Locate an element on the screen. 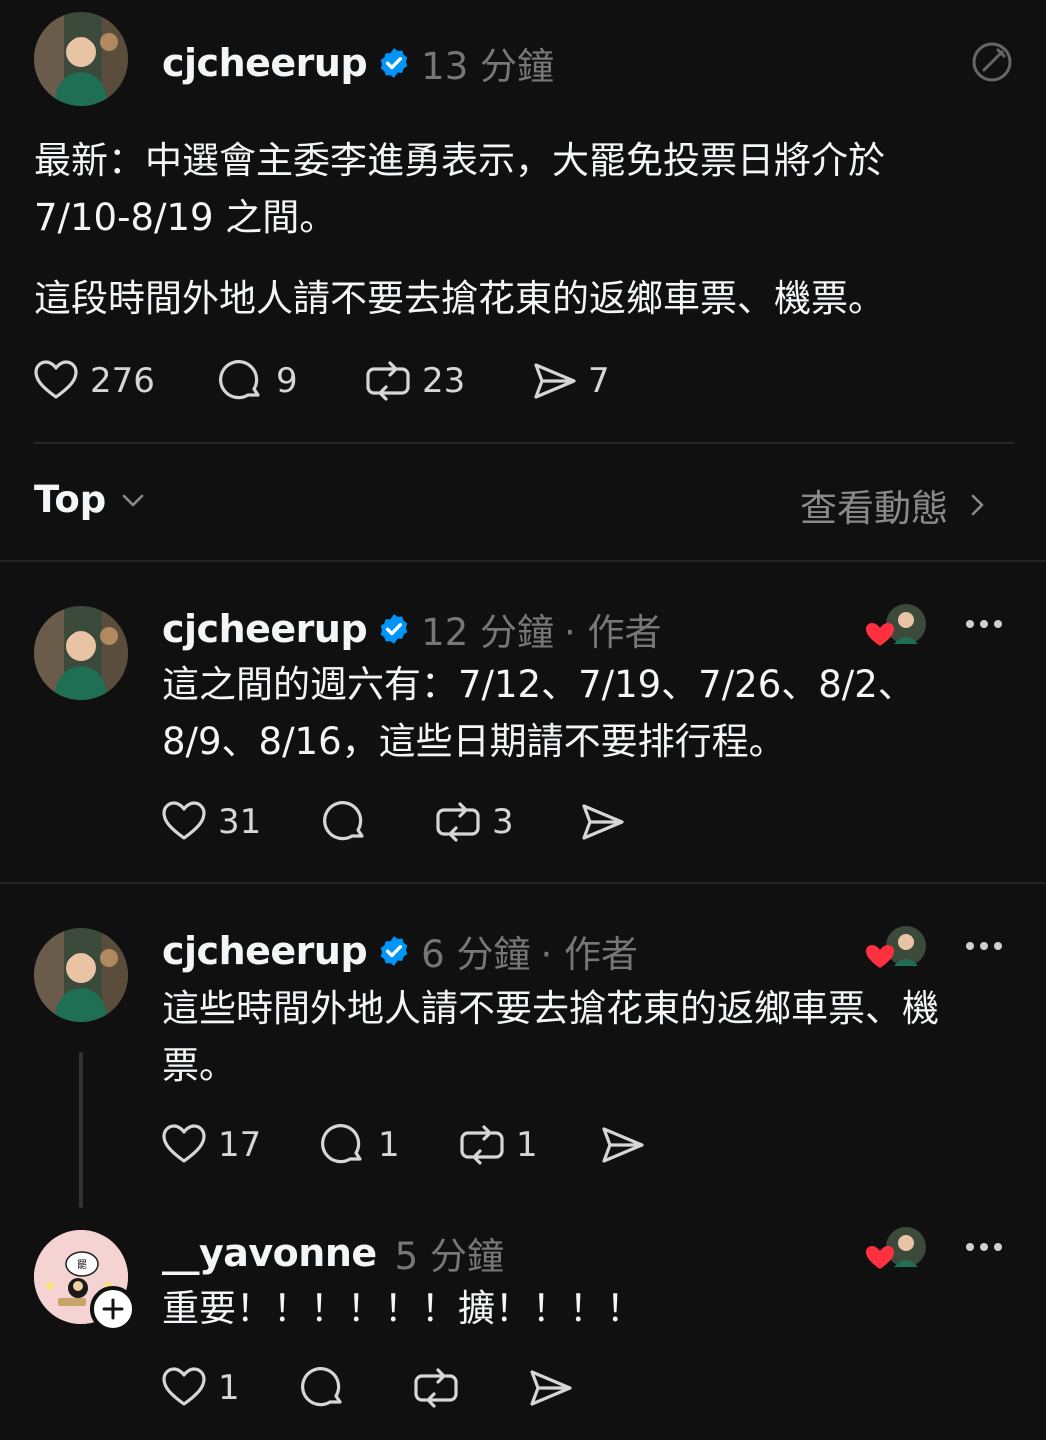  reply-button: 1 is located at coordinates (360, 1145).